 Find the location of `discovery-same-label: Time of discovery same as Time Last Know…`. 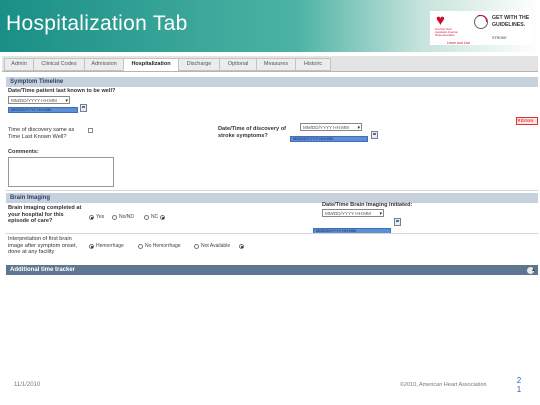

discovery-same-label: Time of discovery same as Time Last Know… is located at coordinates (41, 133).